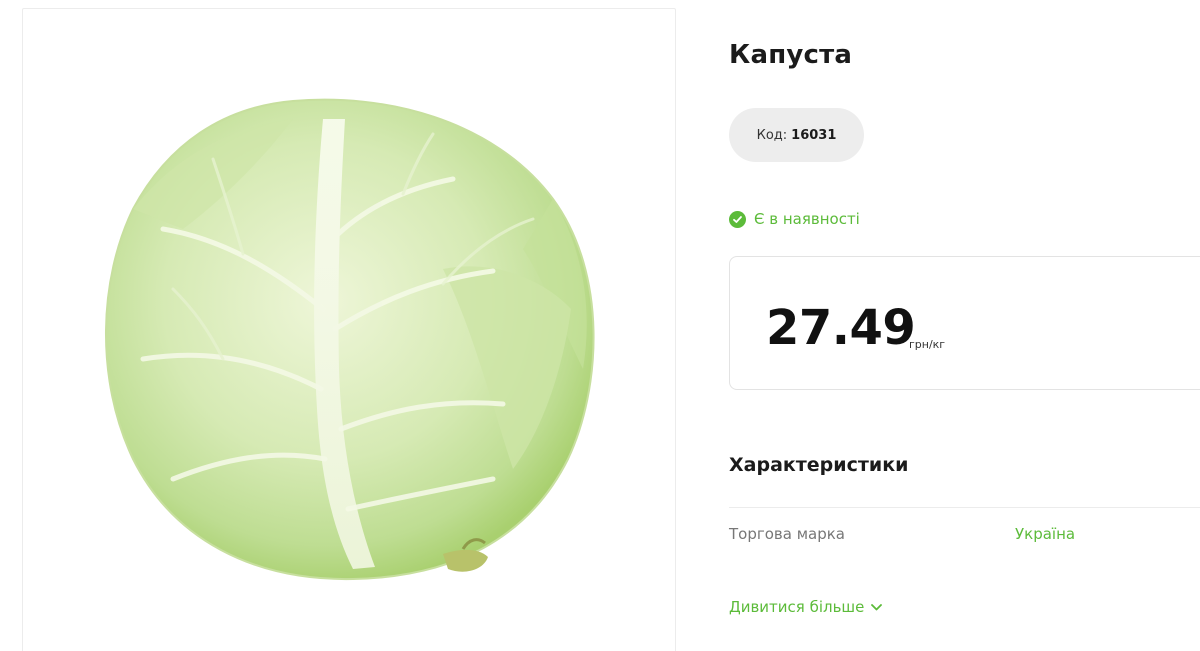  I want to click on product-code-value: 16031, so click(814, 135).